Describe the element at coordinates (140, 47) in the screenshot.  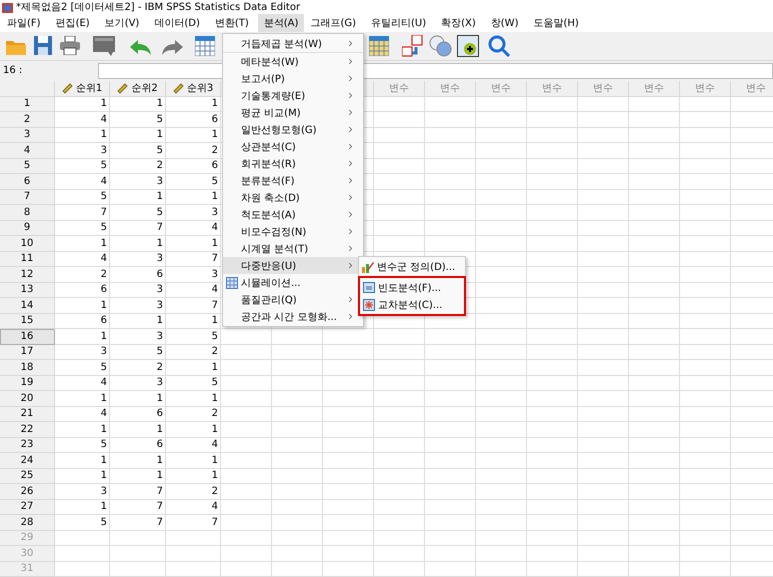
I see `undo-icon` at that location.